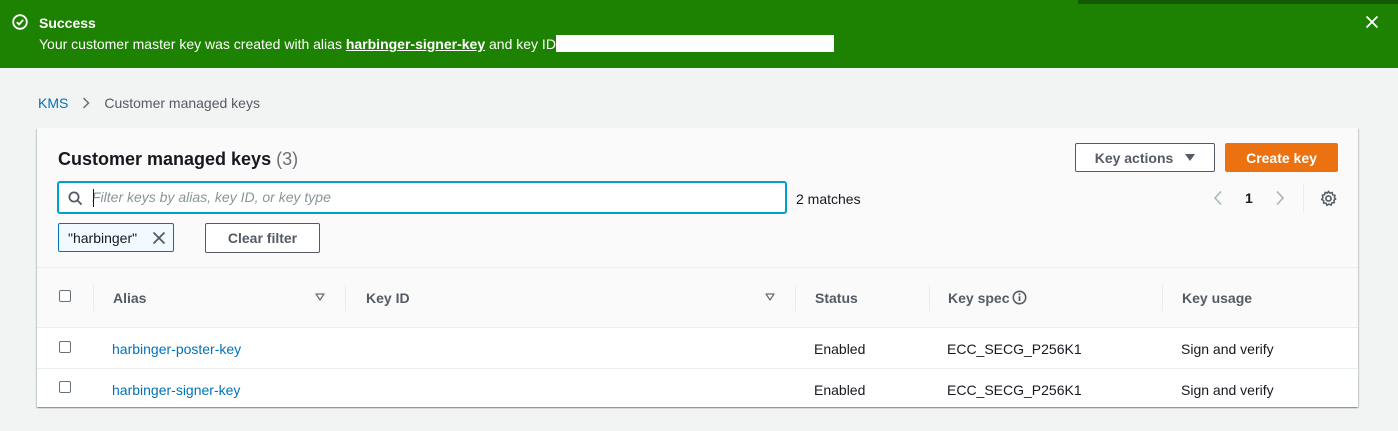 This screenshot has height=431, width=1398. What do you see at coordinates (415, 44) in the screenshot?
I see `flash-alias-link: harbinger-signer-key` at bounding box center [415, 44].